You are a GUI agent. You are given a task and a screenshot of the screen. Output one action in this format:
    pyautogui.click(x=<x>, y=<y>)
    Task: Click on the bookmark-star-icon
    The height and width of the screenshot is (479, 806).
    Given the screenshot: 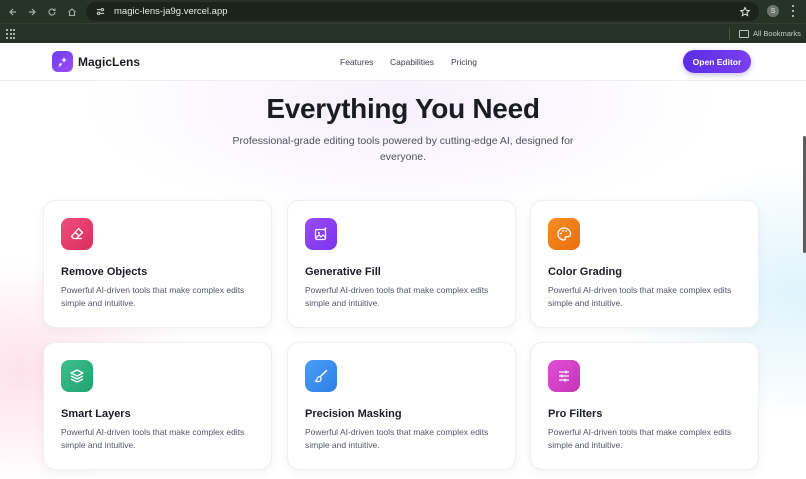 What is the action you would take?
    pyautogui.click(x=745, y=11)
    